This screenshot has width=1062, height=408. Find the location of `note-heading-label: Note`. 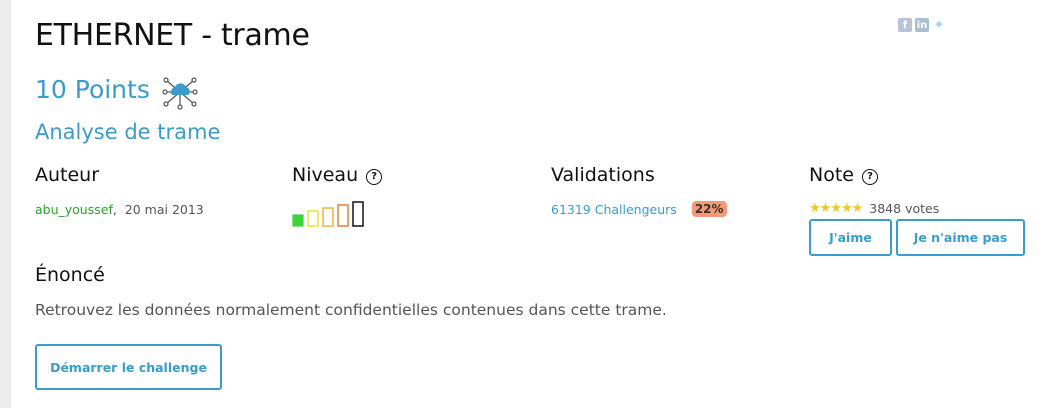

note-heading-label: Note is located at coordinates (831, 175).